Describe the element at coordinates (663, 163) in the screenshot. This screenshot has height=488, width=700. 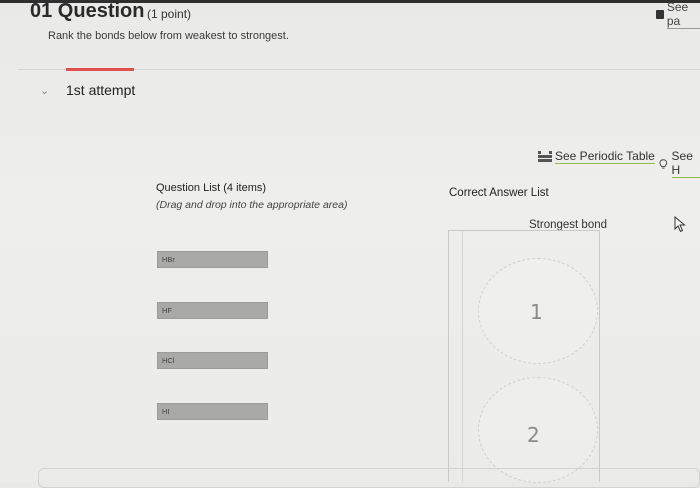
I see `lightbulb-icon` at that location.